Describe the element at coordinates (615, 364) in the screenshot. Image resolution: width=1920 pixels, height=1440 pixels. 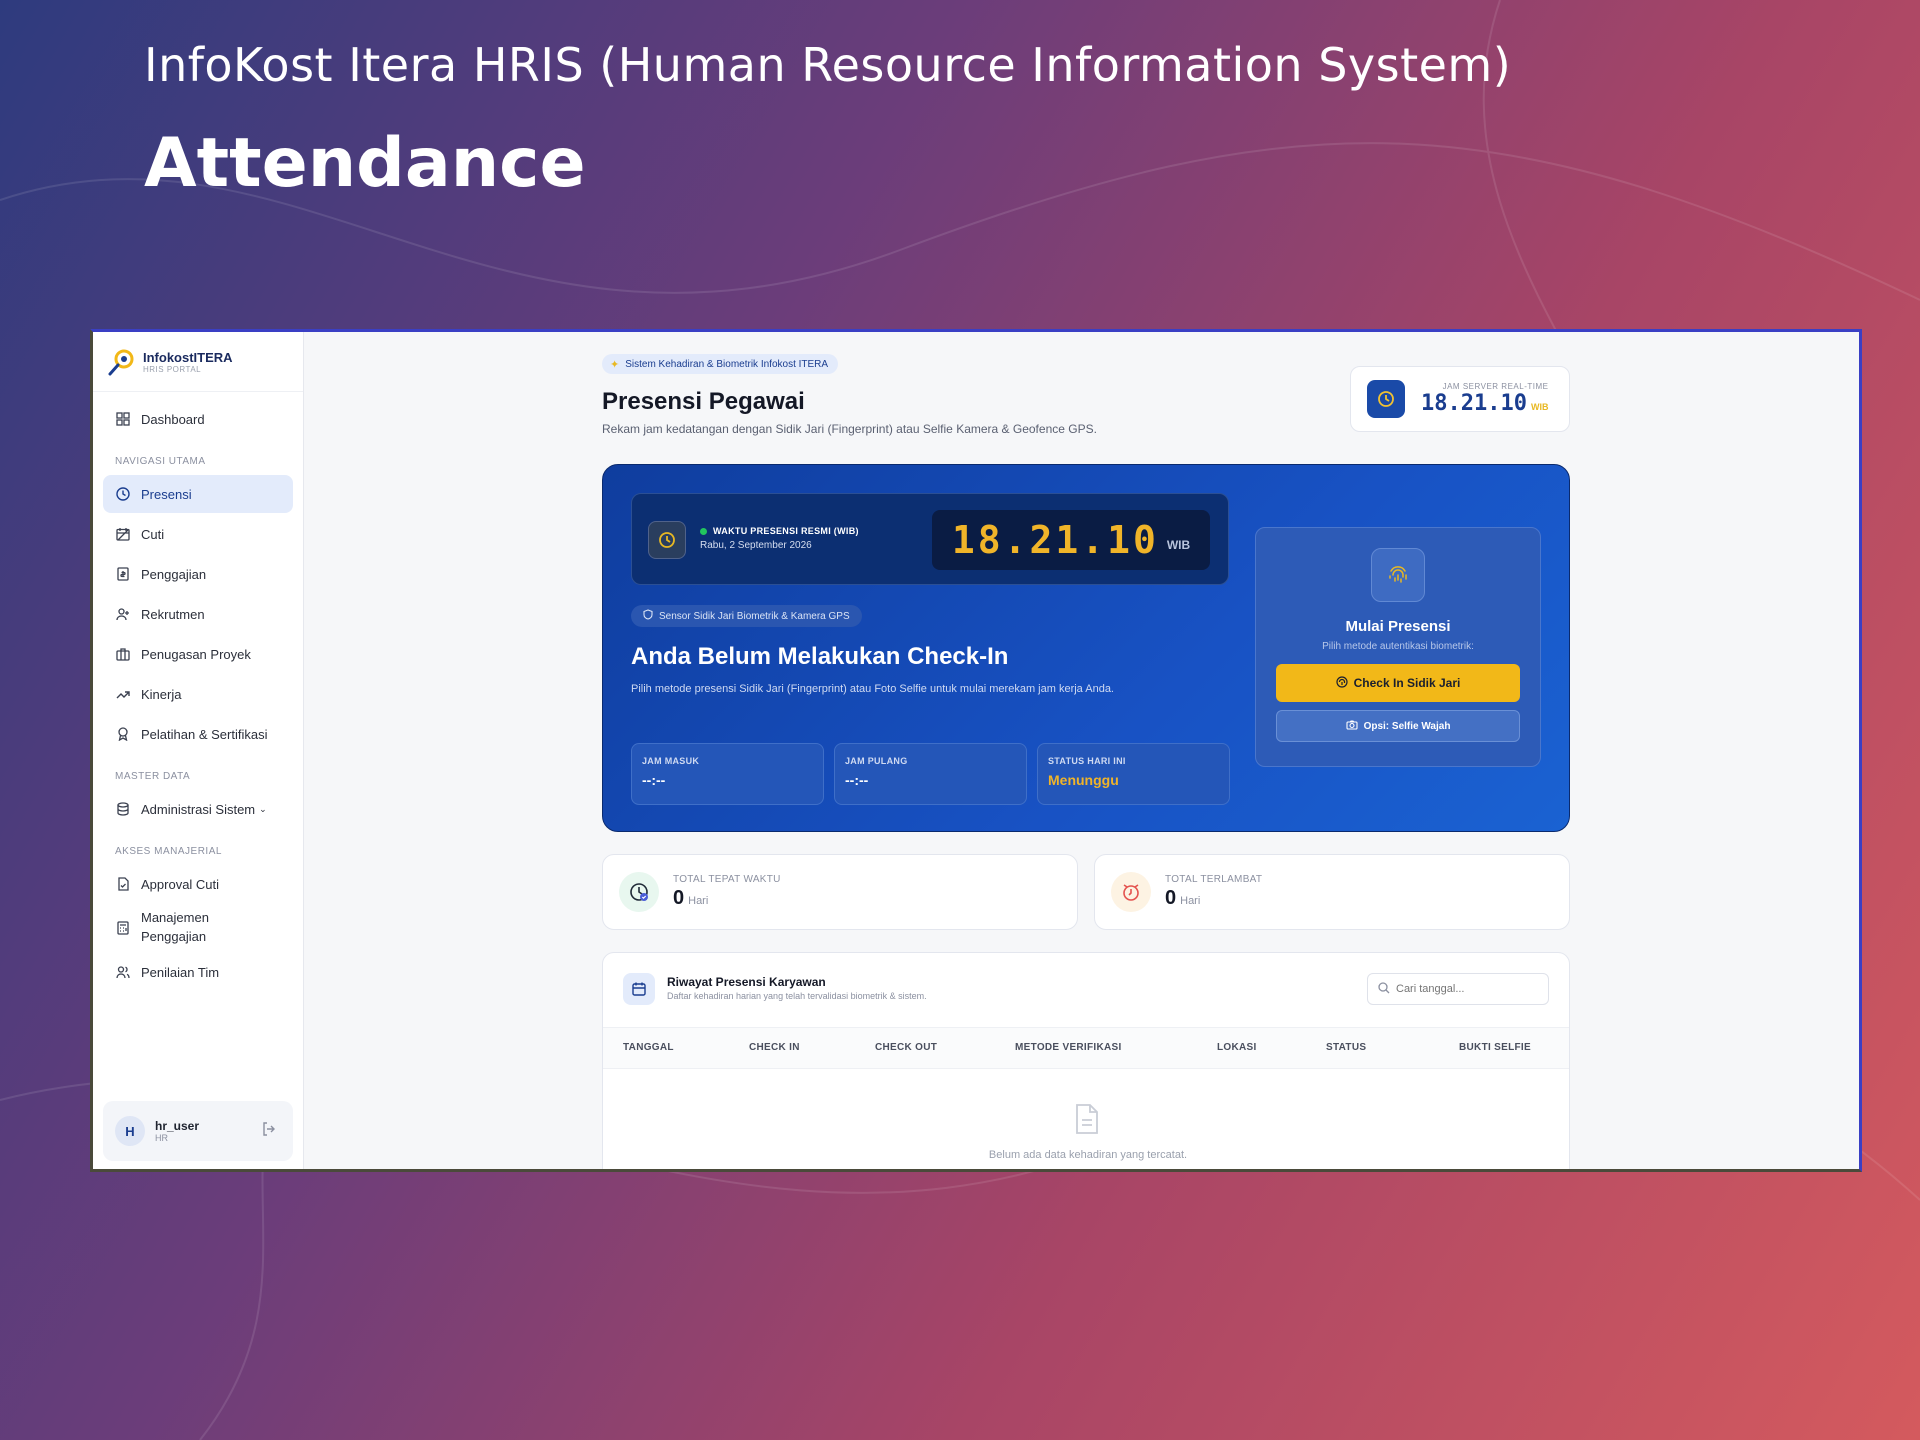
I see `sparkle-icon: ✦` at that location.